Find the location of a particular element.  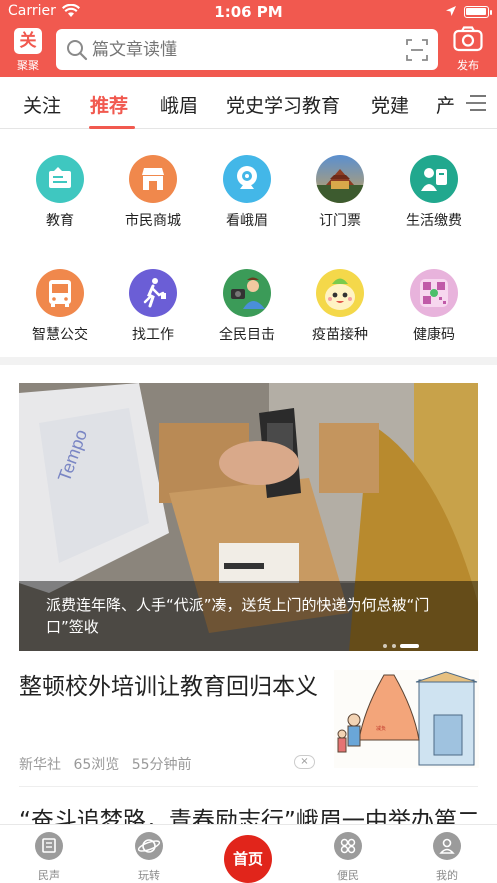

nav-label: 玩转 is located at coordinates (149, 875).